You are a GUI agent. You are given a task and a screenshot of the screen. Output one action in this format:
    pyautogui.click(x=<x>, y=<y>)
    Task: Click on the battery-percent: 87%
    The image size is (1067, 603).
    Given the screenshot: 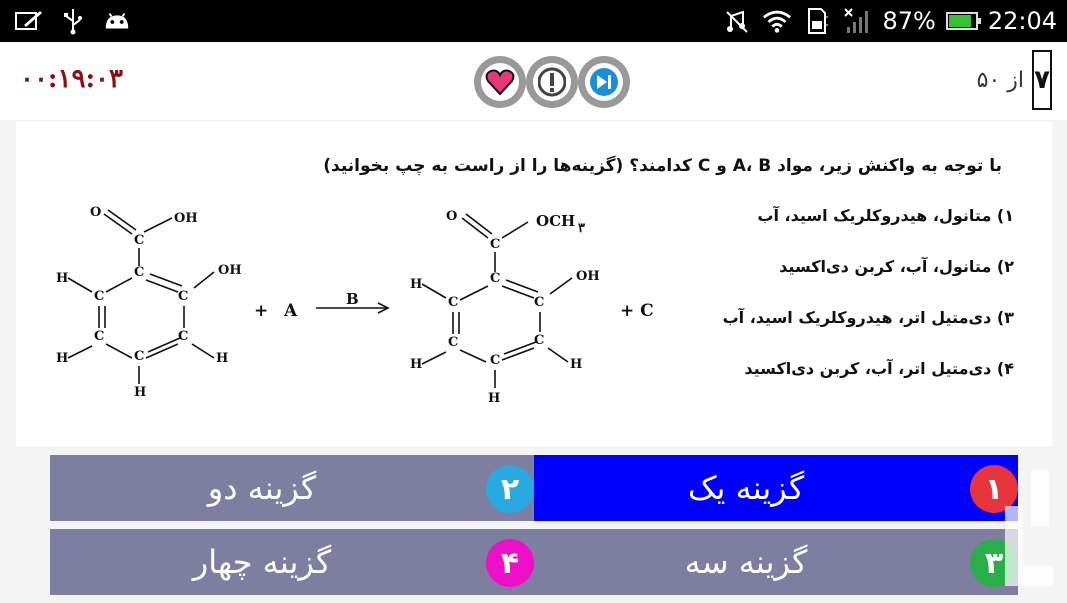 What is the action you would take?
    pyautogui.click(x=909, y=21)
    